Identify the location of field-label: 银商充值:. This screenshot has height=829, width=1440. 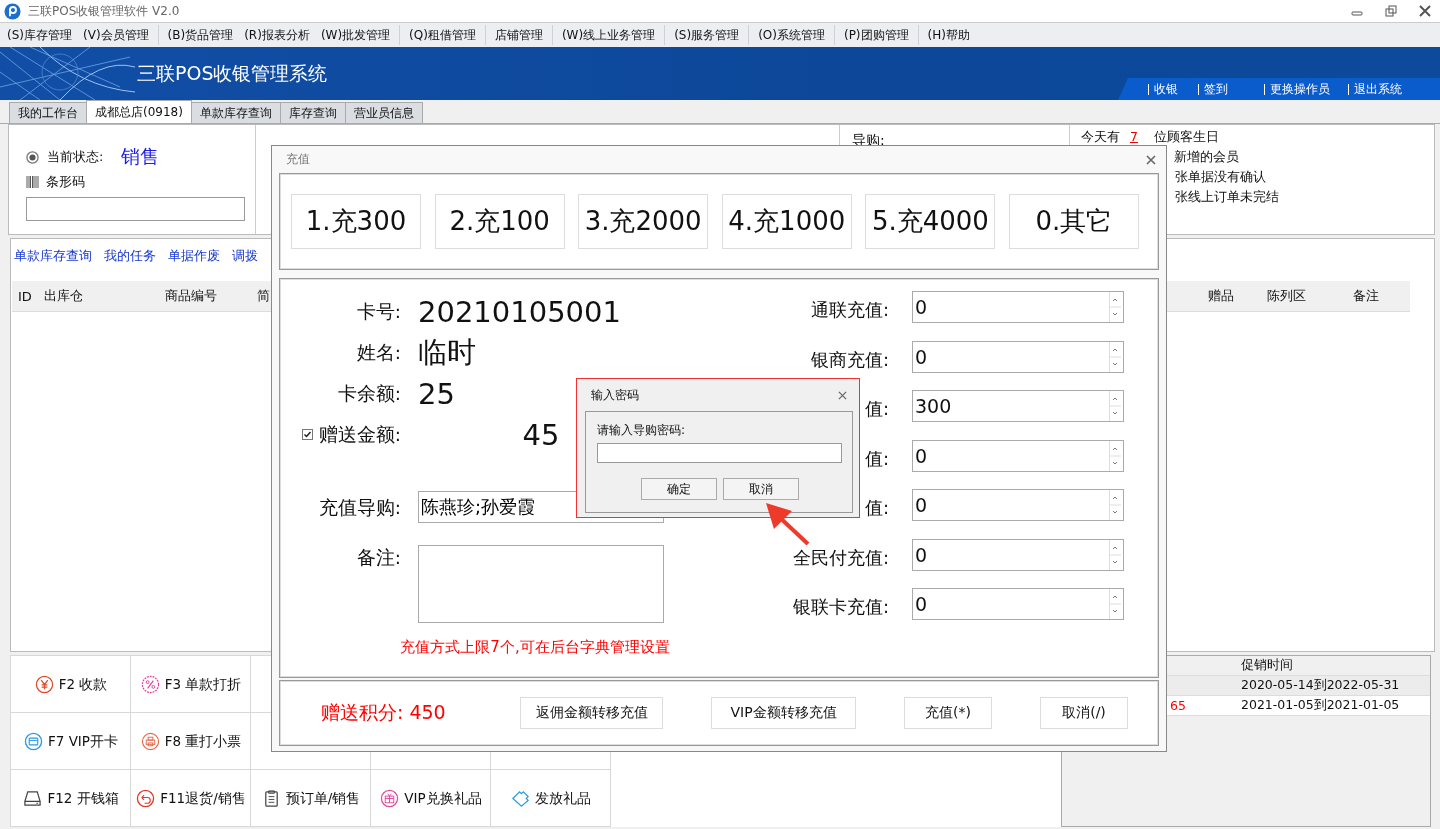
(849, 359).